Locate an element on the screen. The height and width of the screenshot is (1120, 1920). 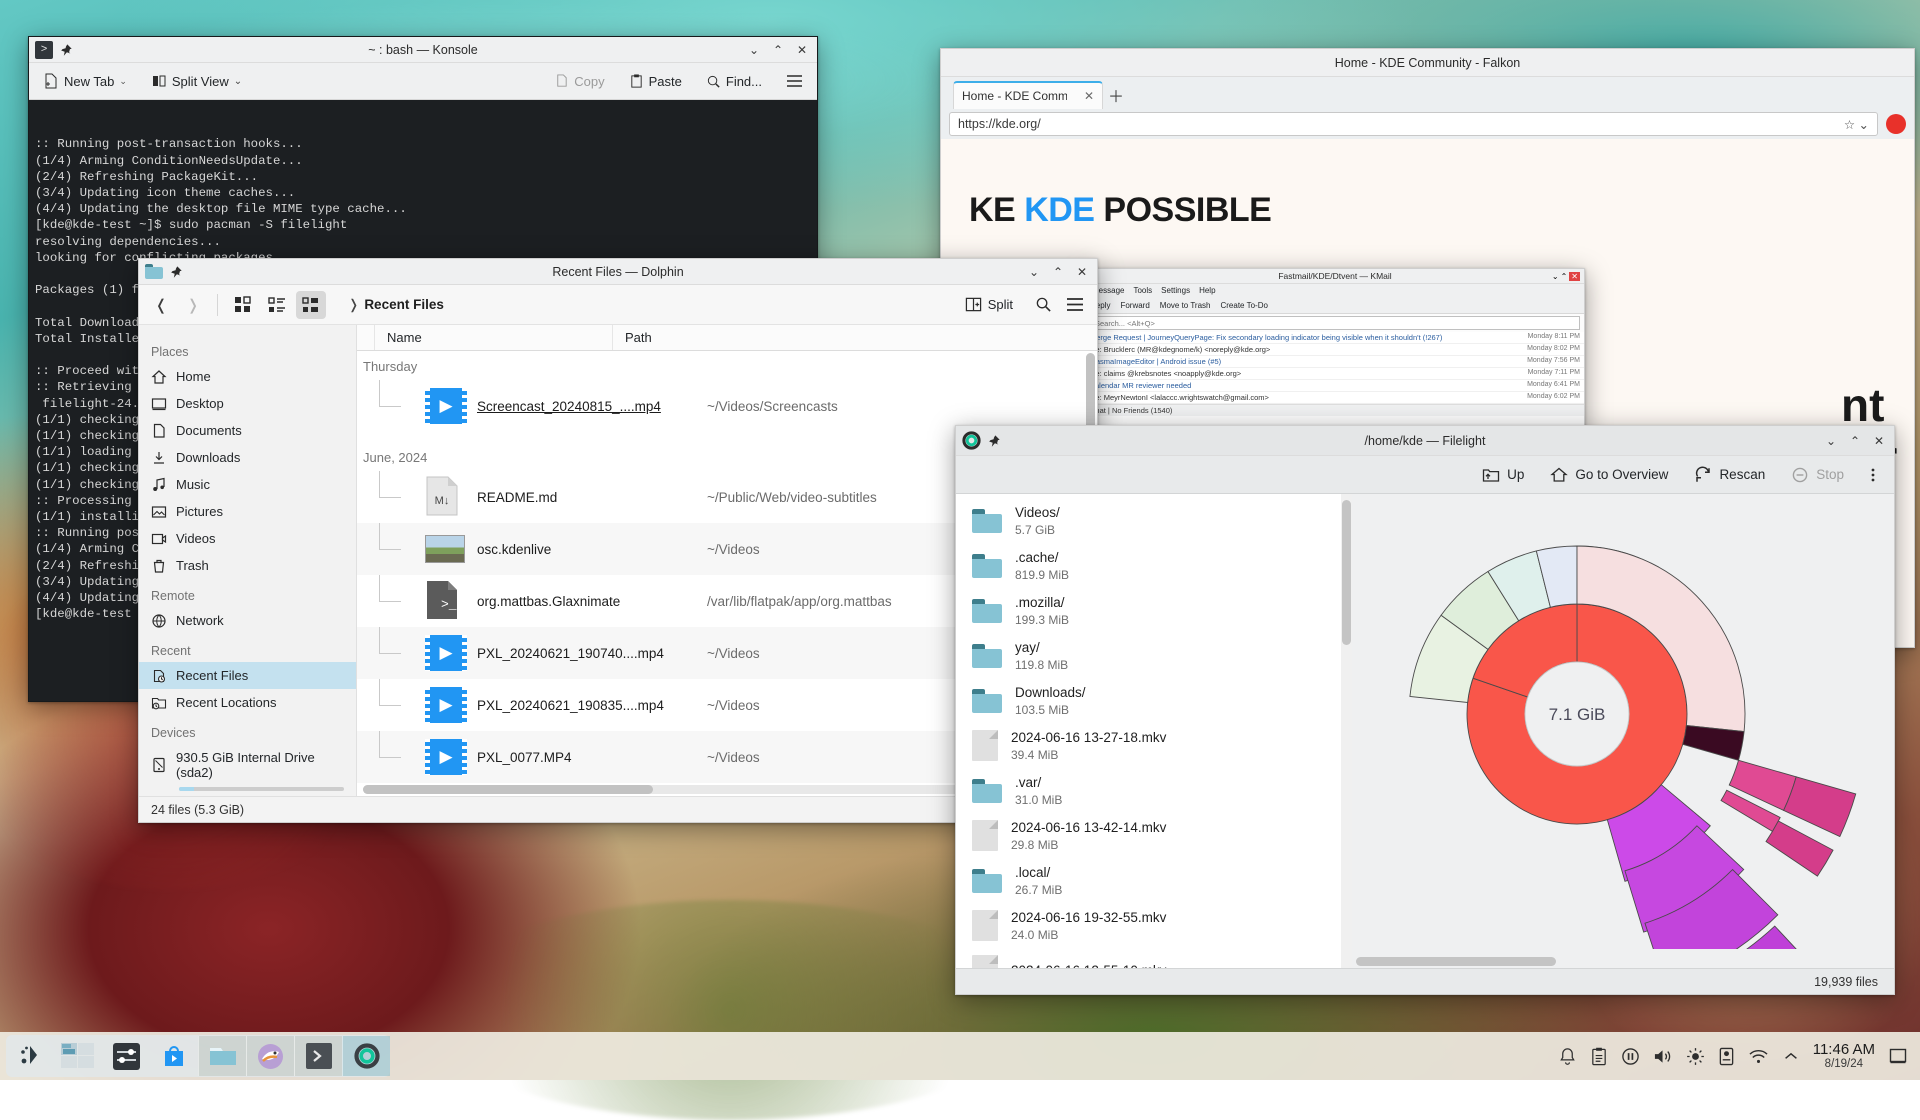
list-item: .local/26.7 MiB is located at coordinates (1148, 880).